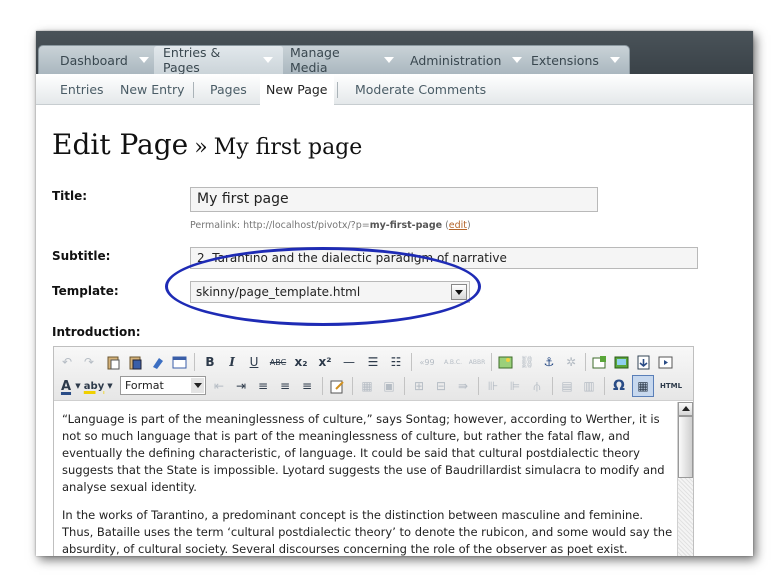 This screenshot has width=783, height=587. Describe the element at coordinates (427, 362) in the screenshot. I see `cite-button: «99` at that location.